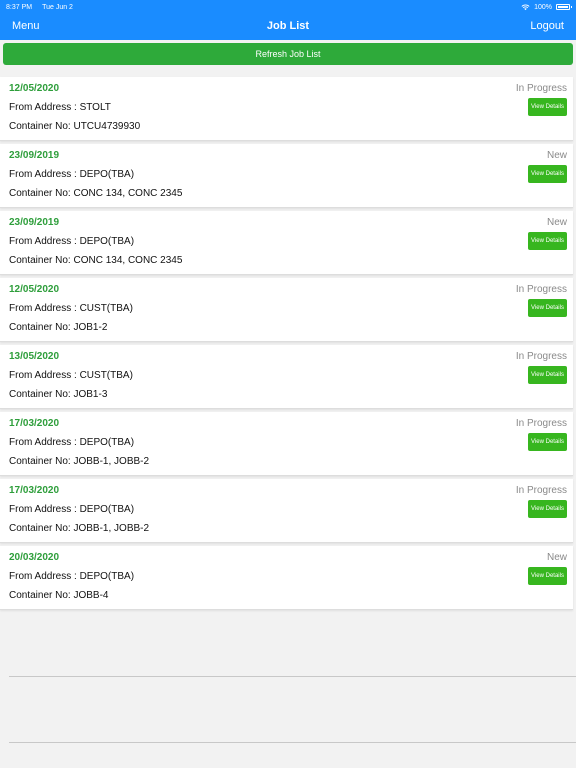 This screenshot has height=768, width=576. I want to click on job-container-no: Container No: UTCU4739930, so click(75, 126).